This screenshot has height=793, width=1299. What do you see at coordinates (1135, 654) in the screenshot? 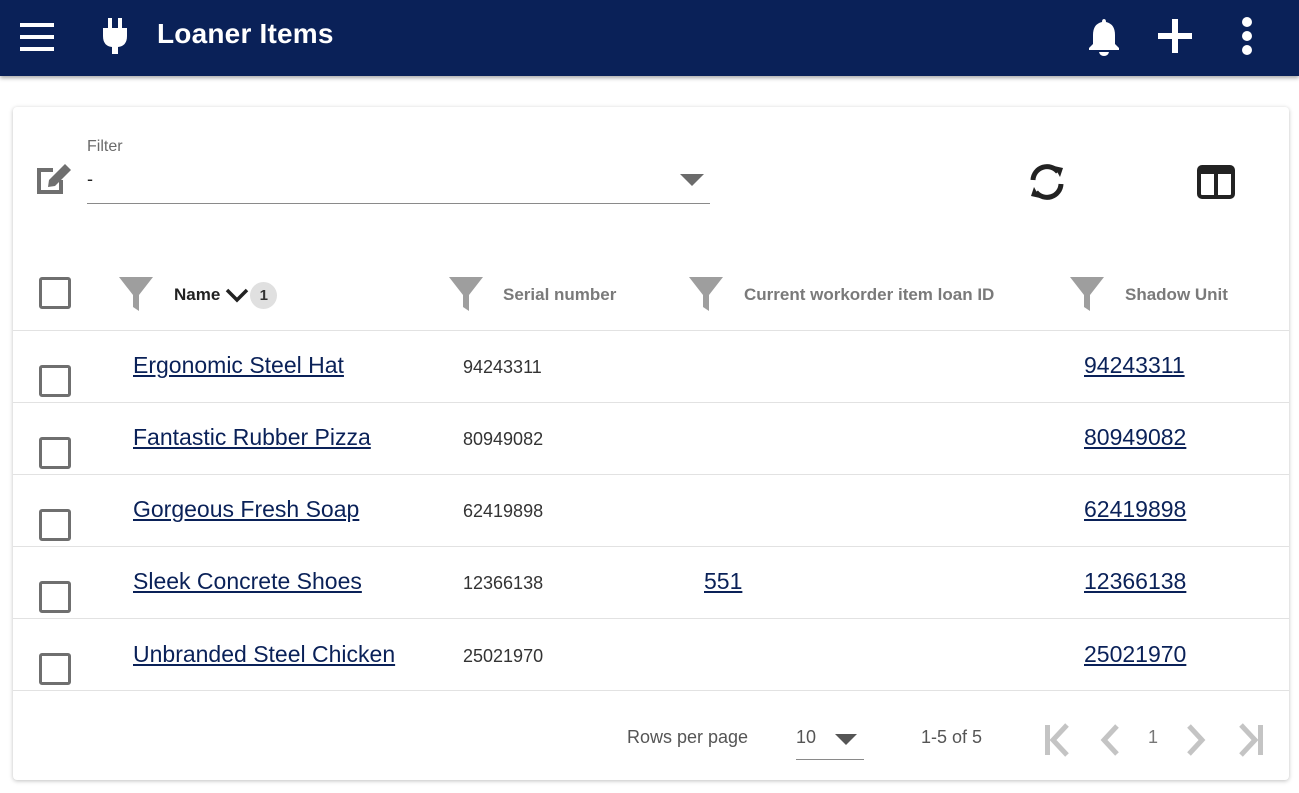
I see `shadow-unit-link: 25021970` at bounding box center [1135, 654].